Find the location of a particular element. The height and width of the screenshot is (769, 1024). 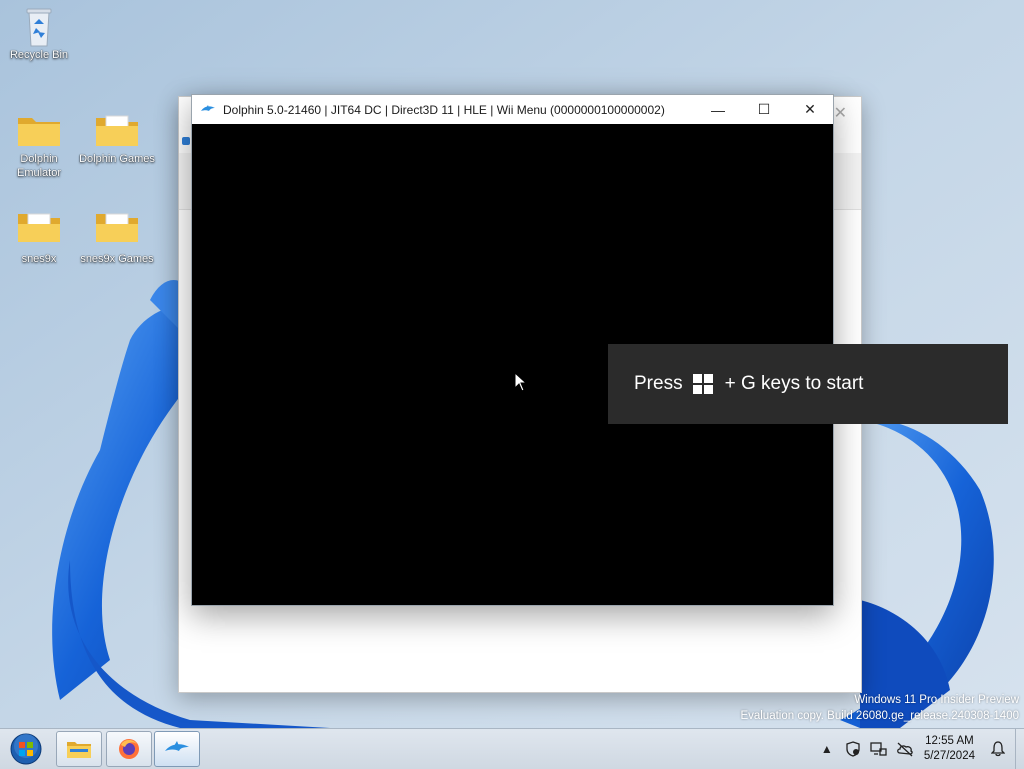

desktop-icon-dolphin-games: Dolphin Games is located at coordinates (117, 138).